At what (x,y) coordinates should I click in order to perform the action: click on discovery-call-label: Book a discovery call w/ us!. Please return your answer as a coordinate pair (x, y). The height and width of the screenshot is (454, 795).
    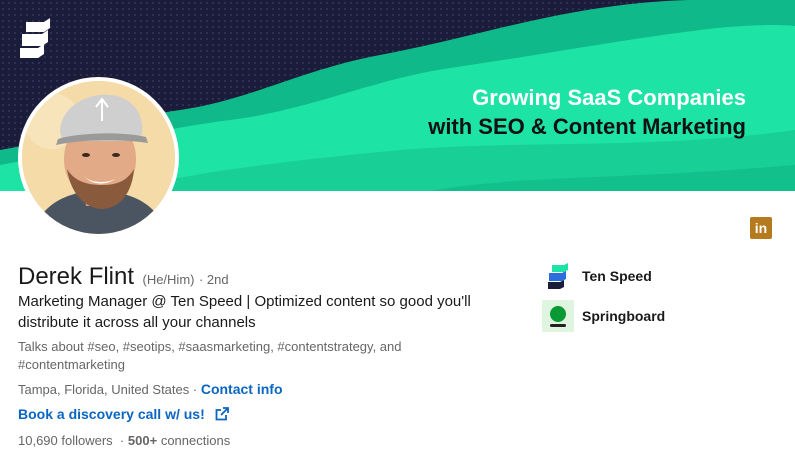
    Looking at the image, I should click on (111, 414).